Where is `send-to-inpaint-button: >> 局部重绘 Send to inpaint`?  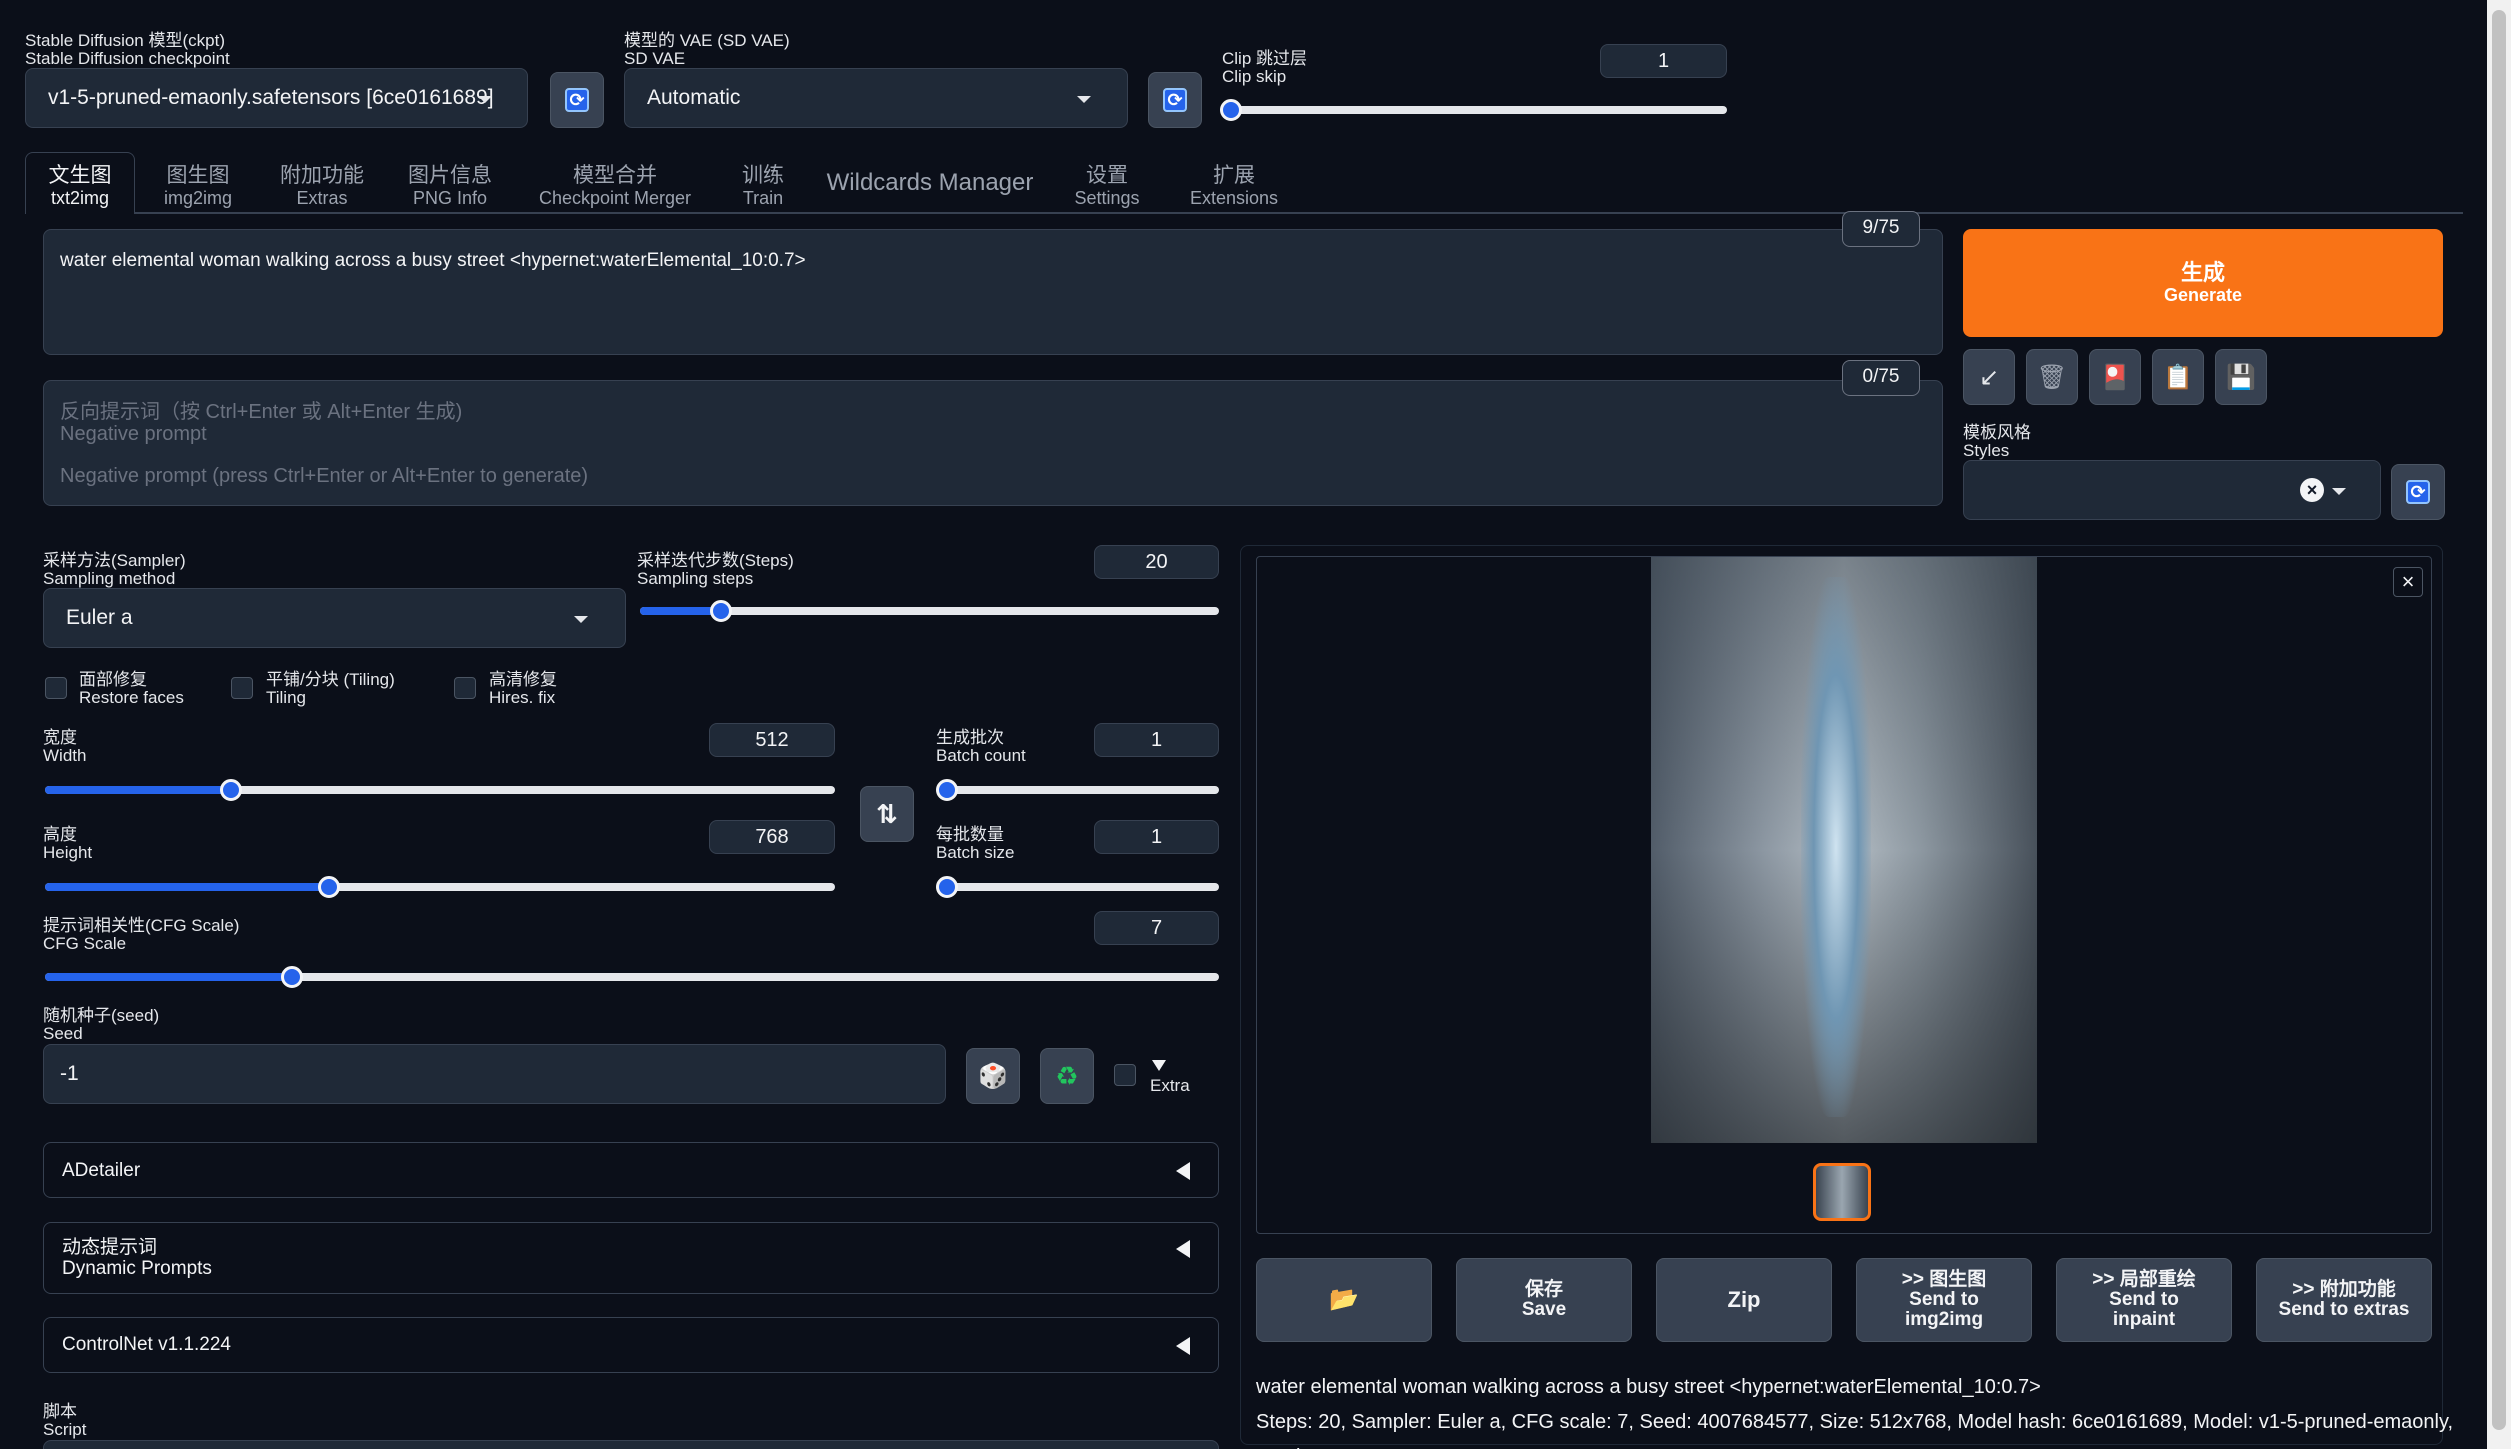 send-to-inpaint-button: >> 局部重绘 Send to inpaint is located at coordinates (2144, 1300).